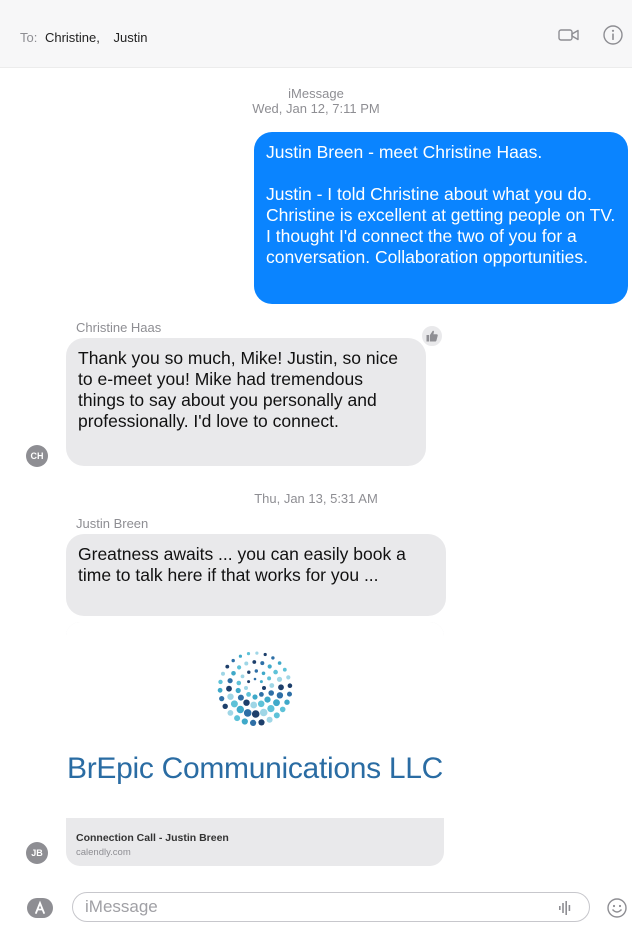 This screenshot has width=632, height=926. Describe the element at coordinates (565, 908) in the screenshot. I see `audio-message-icon` at that location.